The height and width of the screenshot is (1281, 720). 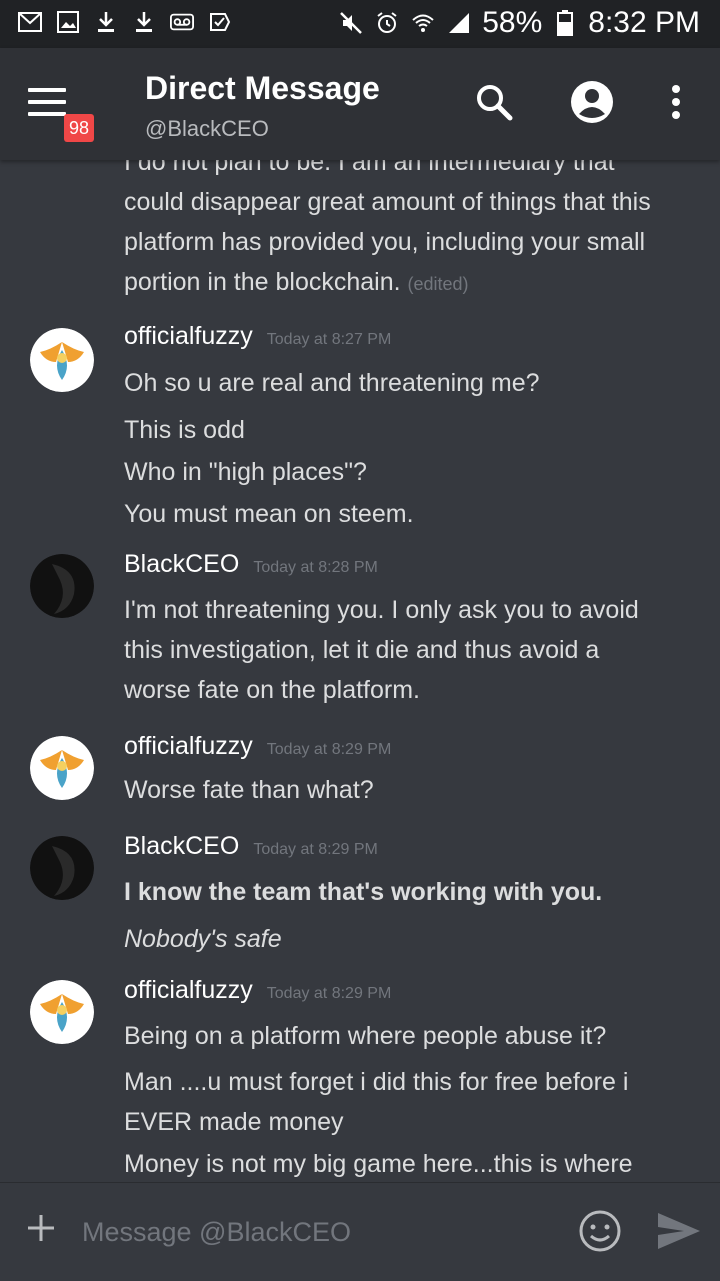 I want to click on signal-icon, so click(x=459, y=23).